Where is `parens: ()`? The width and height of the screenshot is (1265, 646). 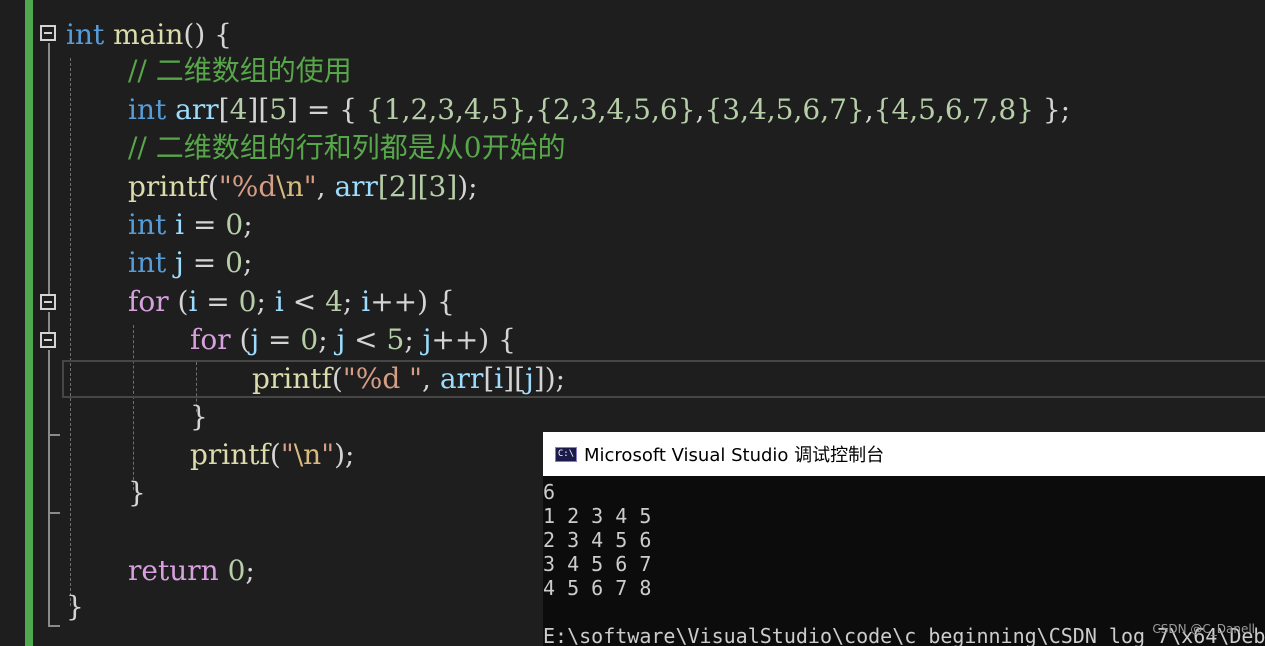 parens: () is located at coordinates (194, 34).